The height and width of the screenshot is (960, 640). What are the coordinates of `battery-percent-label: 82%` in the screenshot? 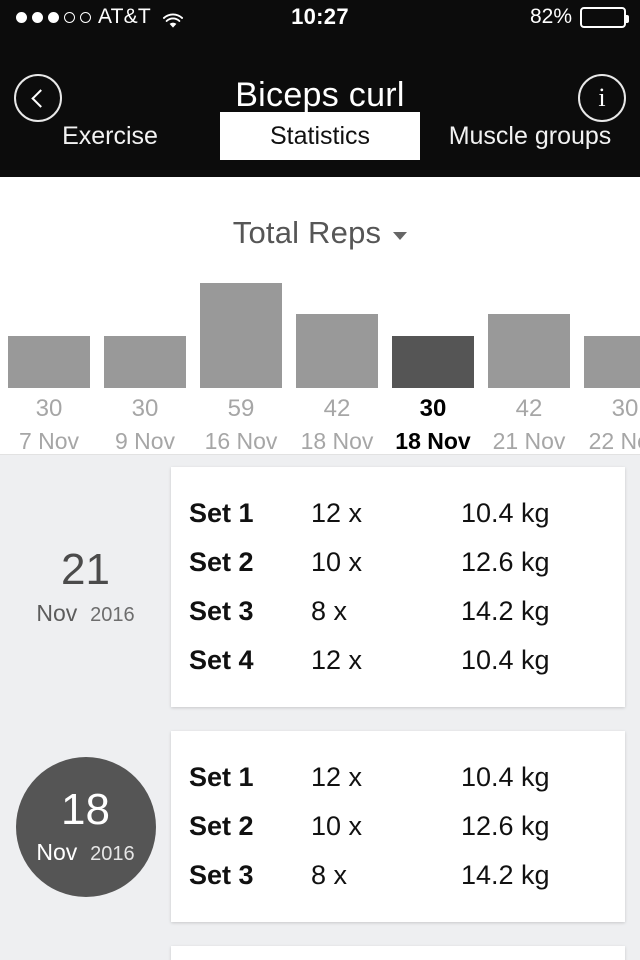 It's located at (550, 16).